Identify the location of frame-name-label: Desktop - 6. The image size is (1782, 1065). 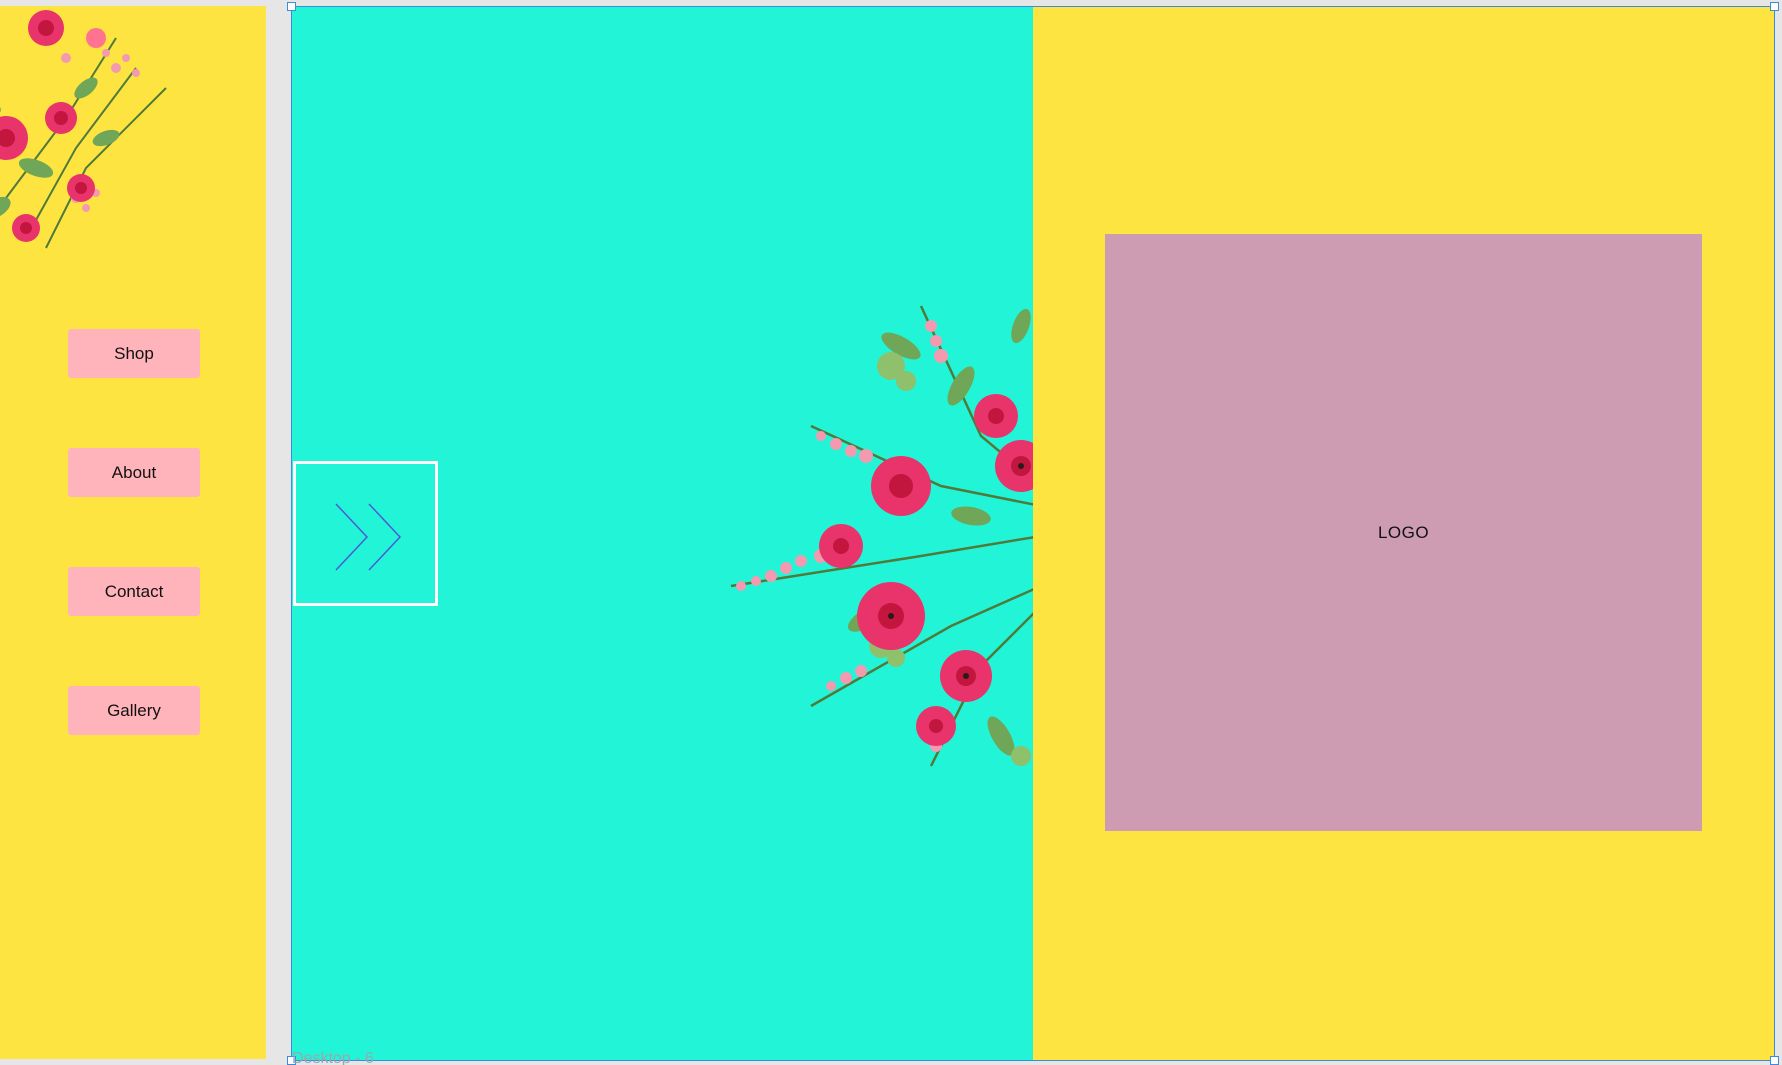
(333, 1057).